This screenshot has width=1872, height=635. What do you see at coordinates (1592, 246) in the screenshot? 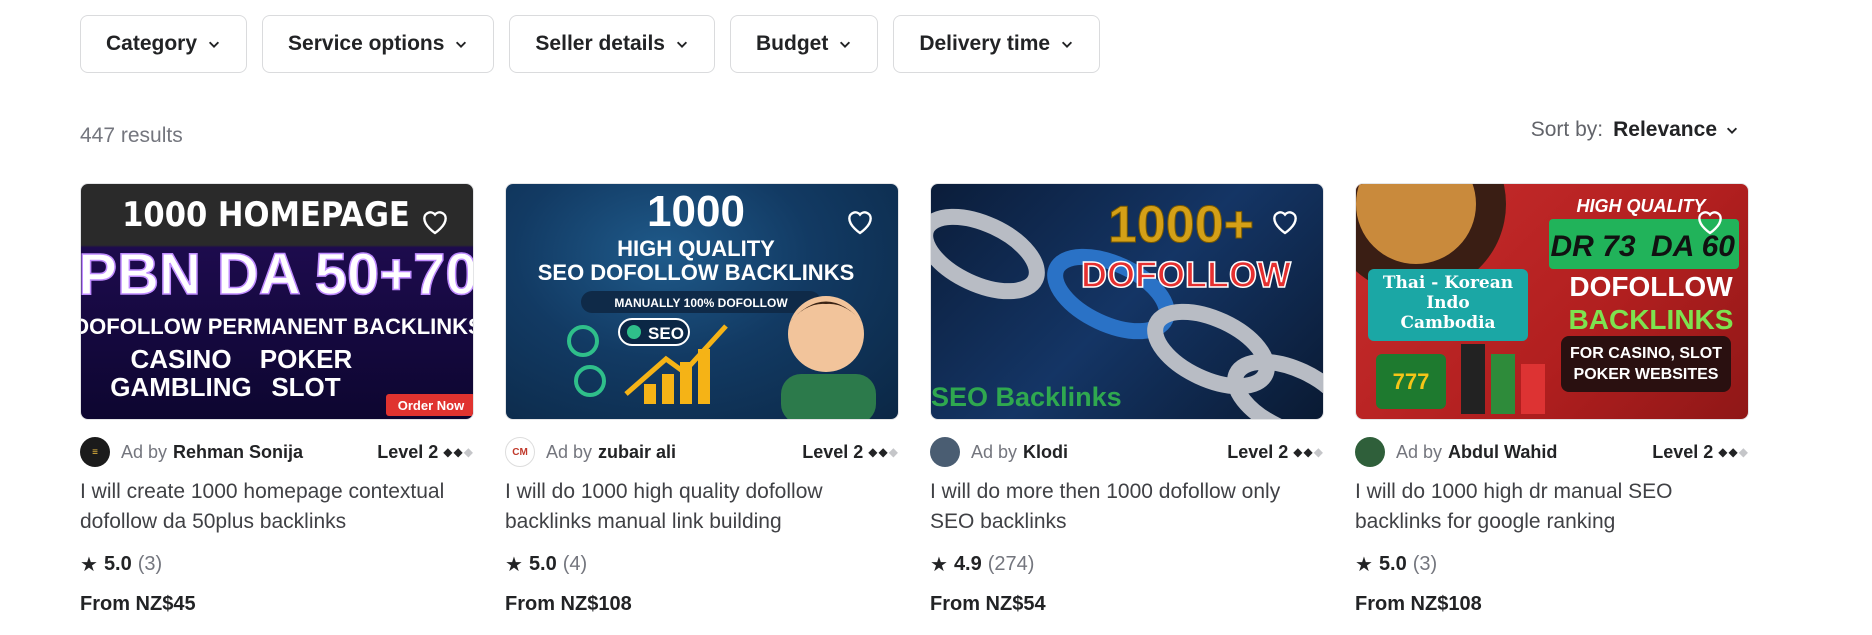
I see `image-text: DR 73` at bounding box center [1592, 246].